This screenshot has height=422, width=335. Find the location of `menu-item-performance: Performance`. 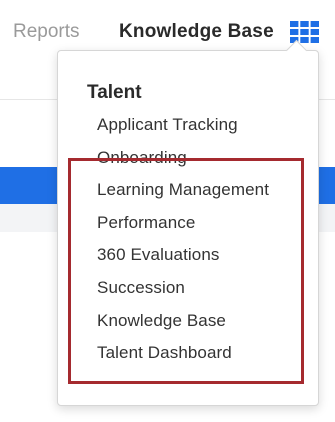

menu-item-performance: Performance is located at coordinates (183, 227).